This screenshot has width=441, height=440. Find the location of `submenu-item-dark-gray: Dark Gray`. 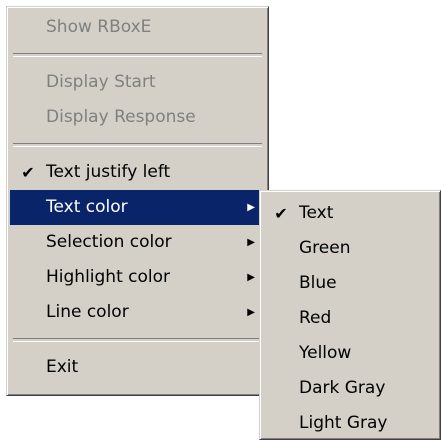

submenu-item-dark-gray: Dark Gray is located at coordinates (350, 388).